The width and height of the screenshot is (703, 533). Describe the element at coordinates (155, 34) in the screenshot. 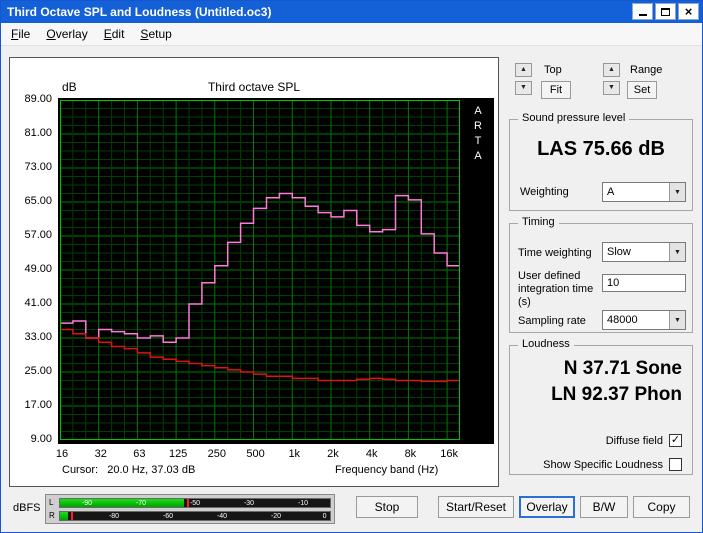

I see `menu-setup: Setup` at that location.